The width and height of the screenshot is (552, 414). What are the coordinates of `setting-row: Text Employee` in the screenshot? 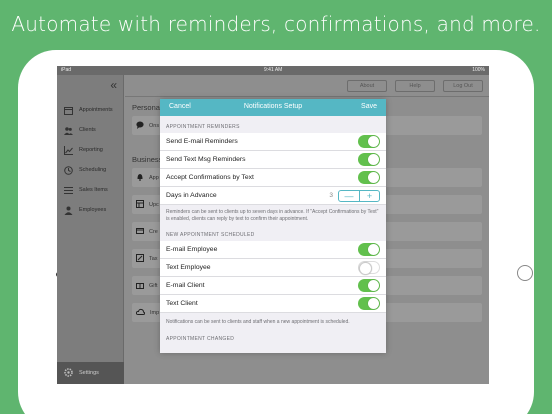 It's located at (273, 268).